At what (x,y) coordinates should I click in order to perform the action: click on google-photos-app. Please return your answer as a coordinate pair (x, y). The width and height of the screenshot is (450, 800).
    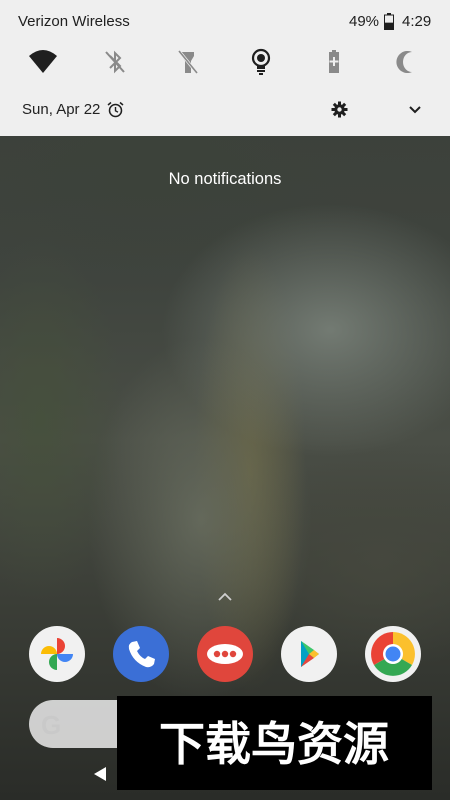
    Looking at the image, I should click on (57, 654).